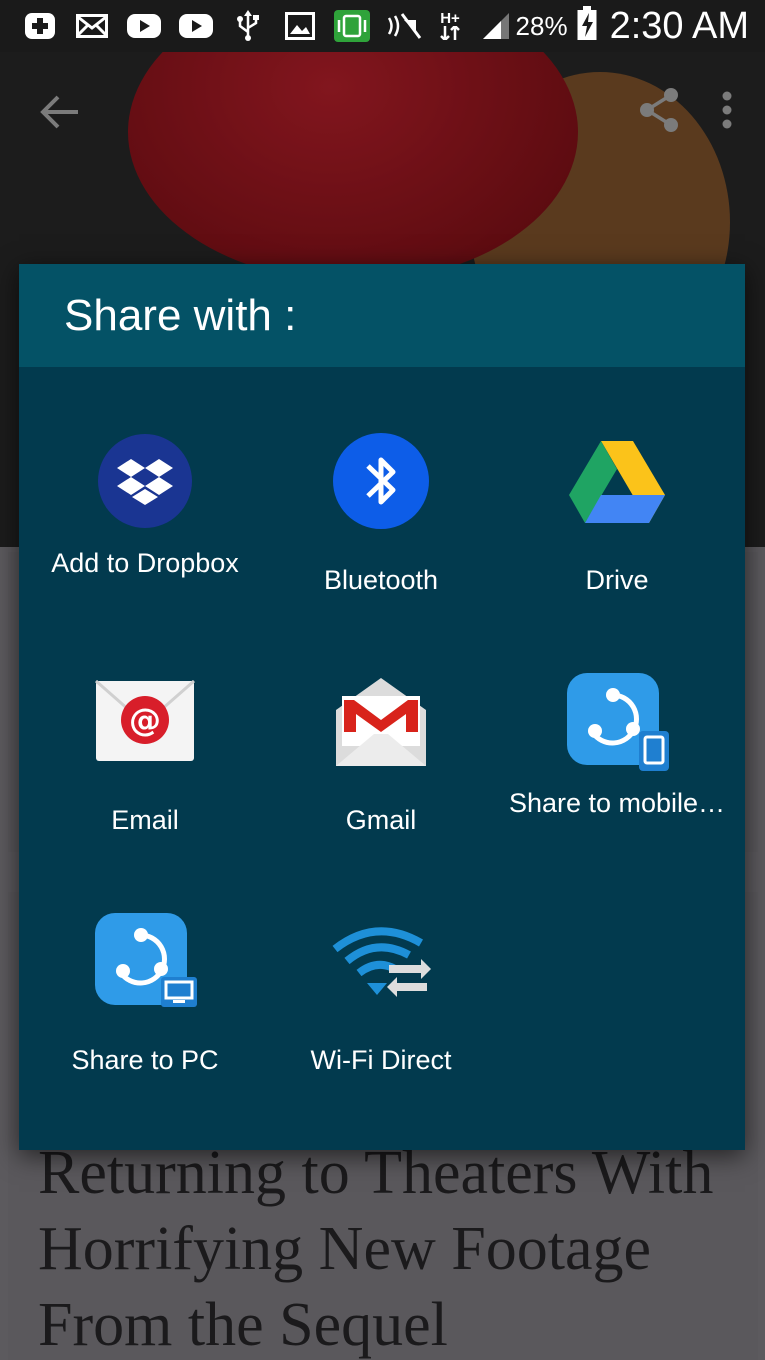  I want to click on share-target-label: Drive, so click(617, 580).